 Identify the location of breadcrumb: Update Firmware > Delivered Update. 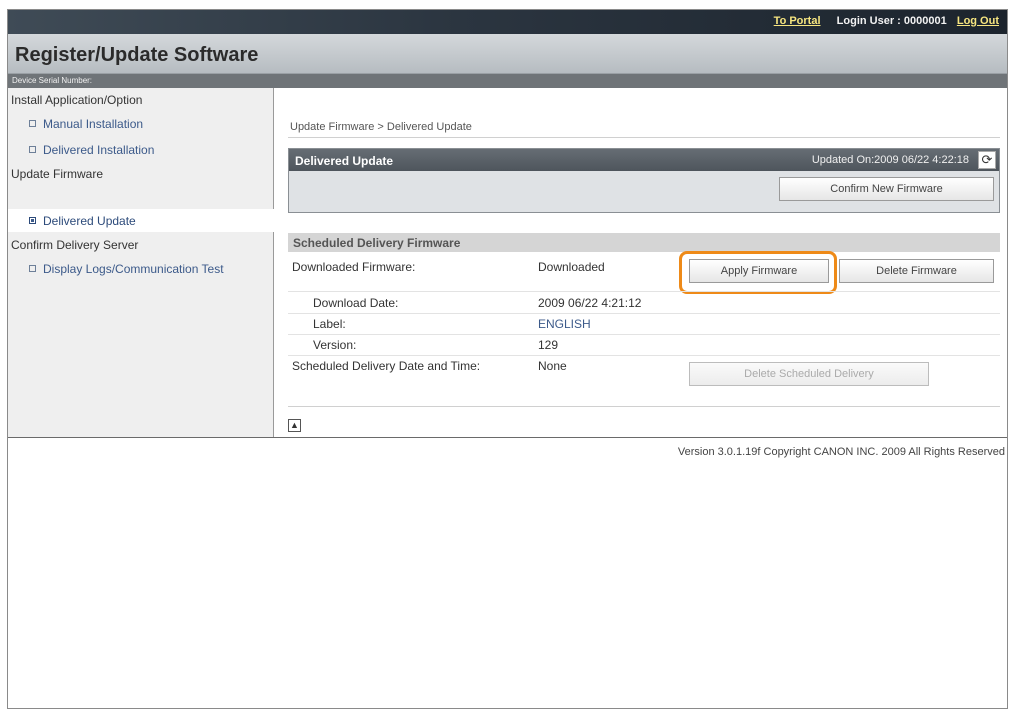
(381, 127).